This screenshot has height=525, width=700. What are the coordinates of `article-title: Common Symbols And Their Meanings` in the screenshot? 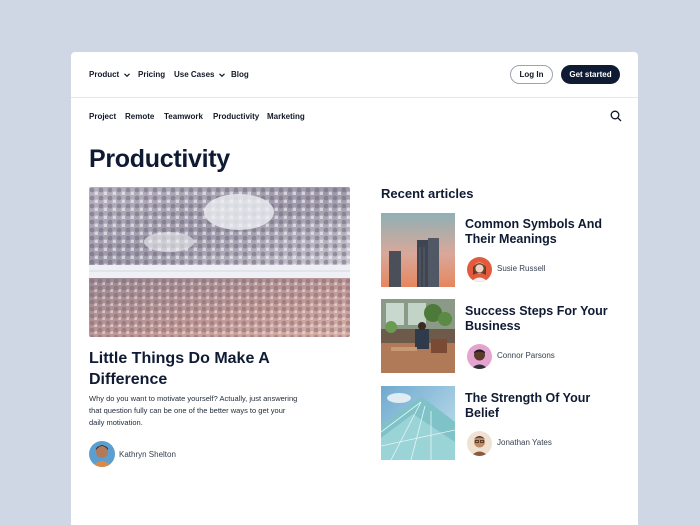 It's located at (545, 232).